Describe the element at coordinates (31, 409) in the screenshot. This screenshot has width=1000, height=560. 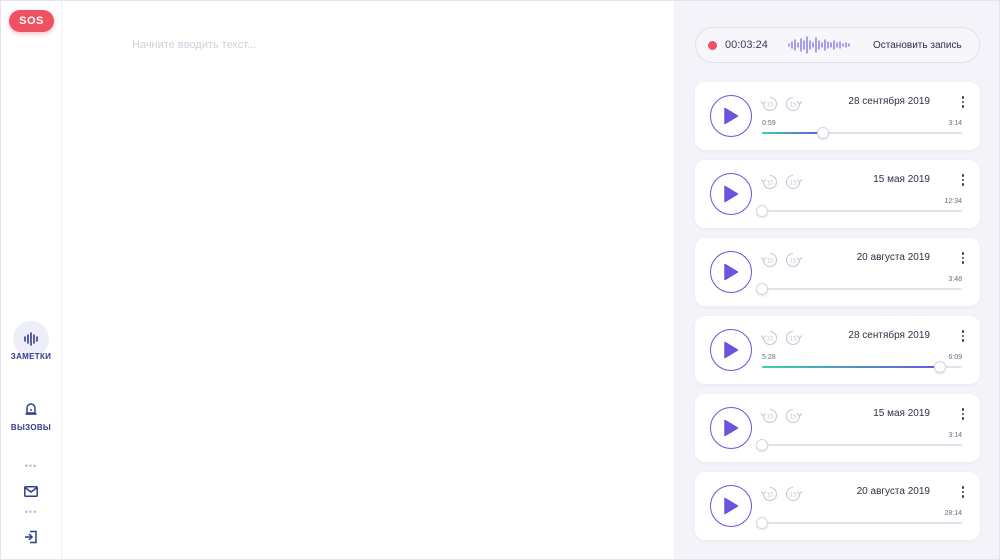
I see `nav-item-calls-circle` at that location.